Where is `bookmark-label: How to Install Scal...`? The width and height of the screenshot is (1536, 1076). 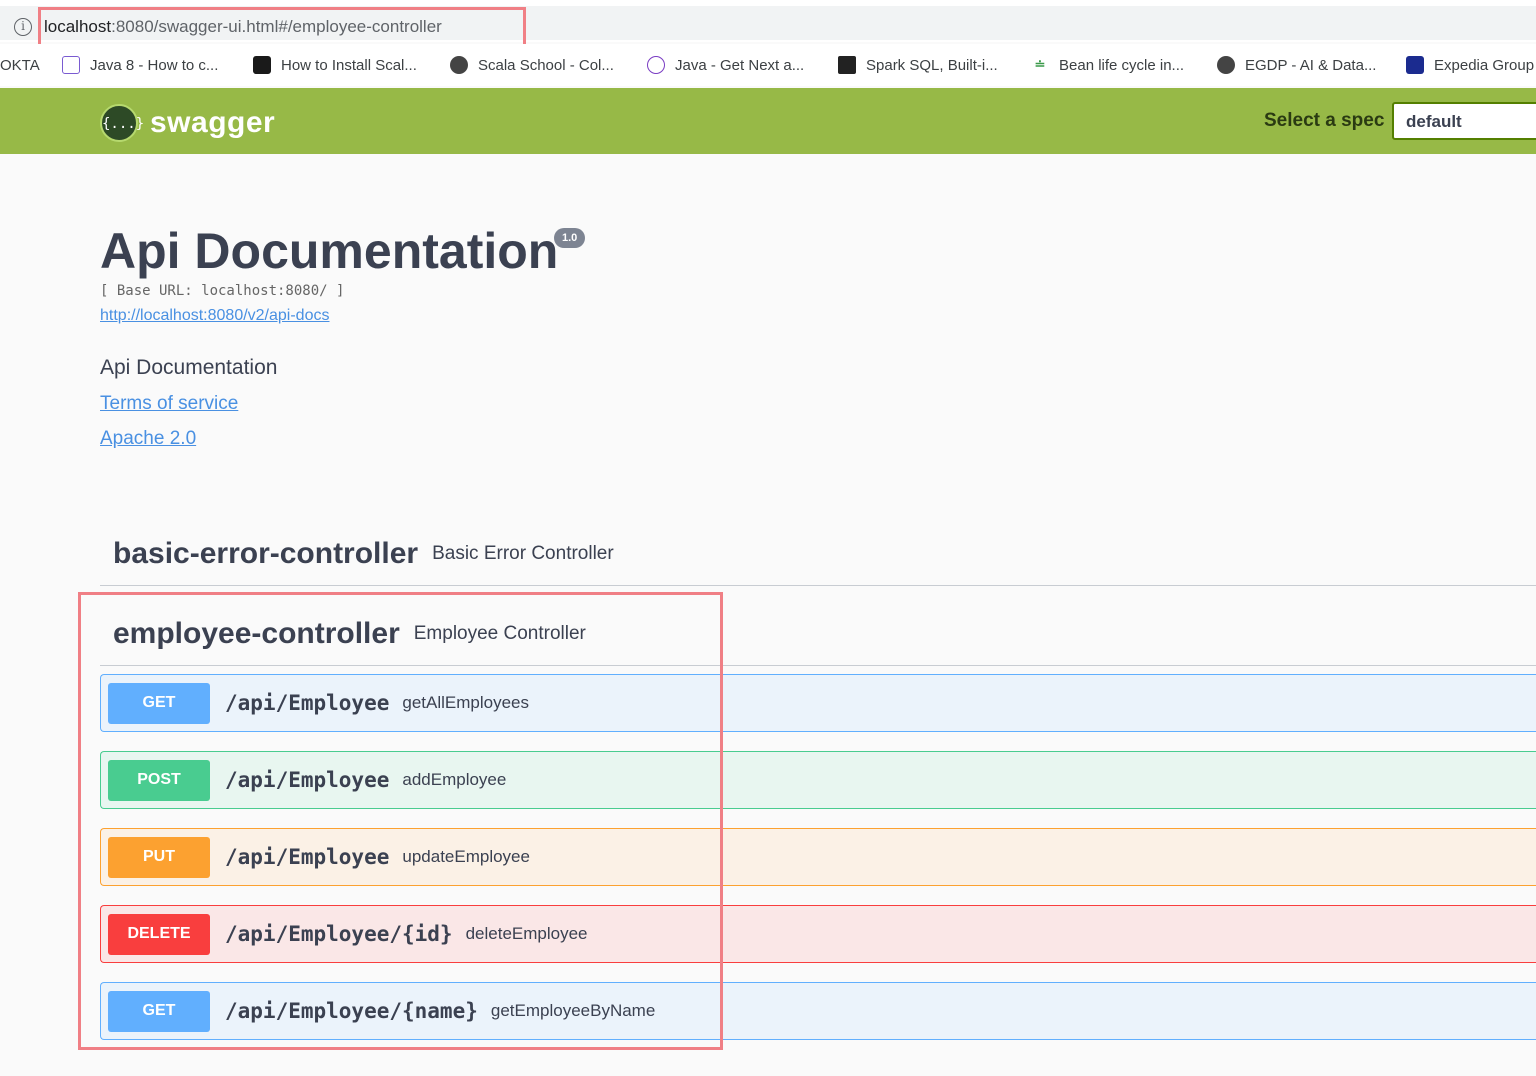 bookmark-label: How to Install Scal... is located at coordinates (349, 65).